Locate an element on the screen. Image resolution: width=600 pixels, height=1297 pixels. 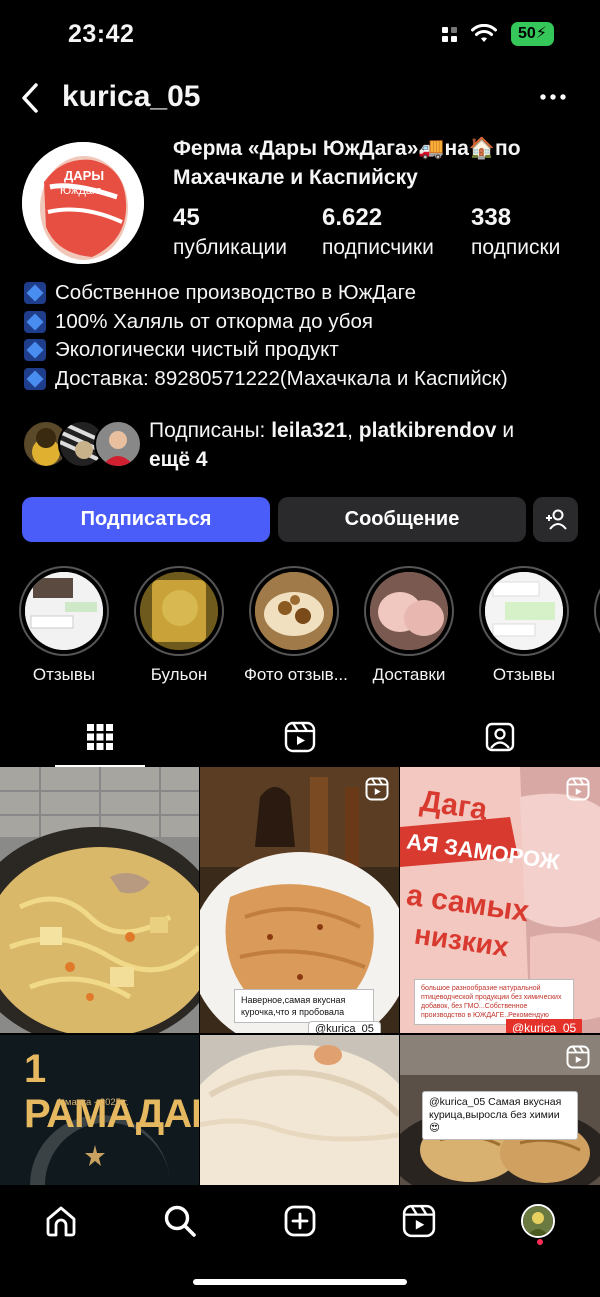
chicken-package-image: ДАРЫ ЮжДага is located at coordinates (83, 203).